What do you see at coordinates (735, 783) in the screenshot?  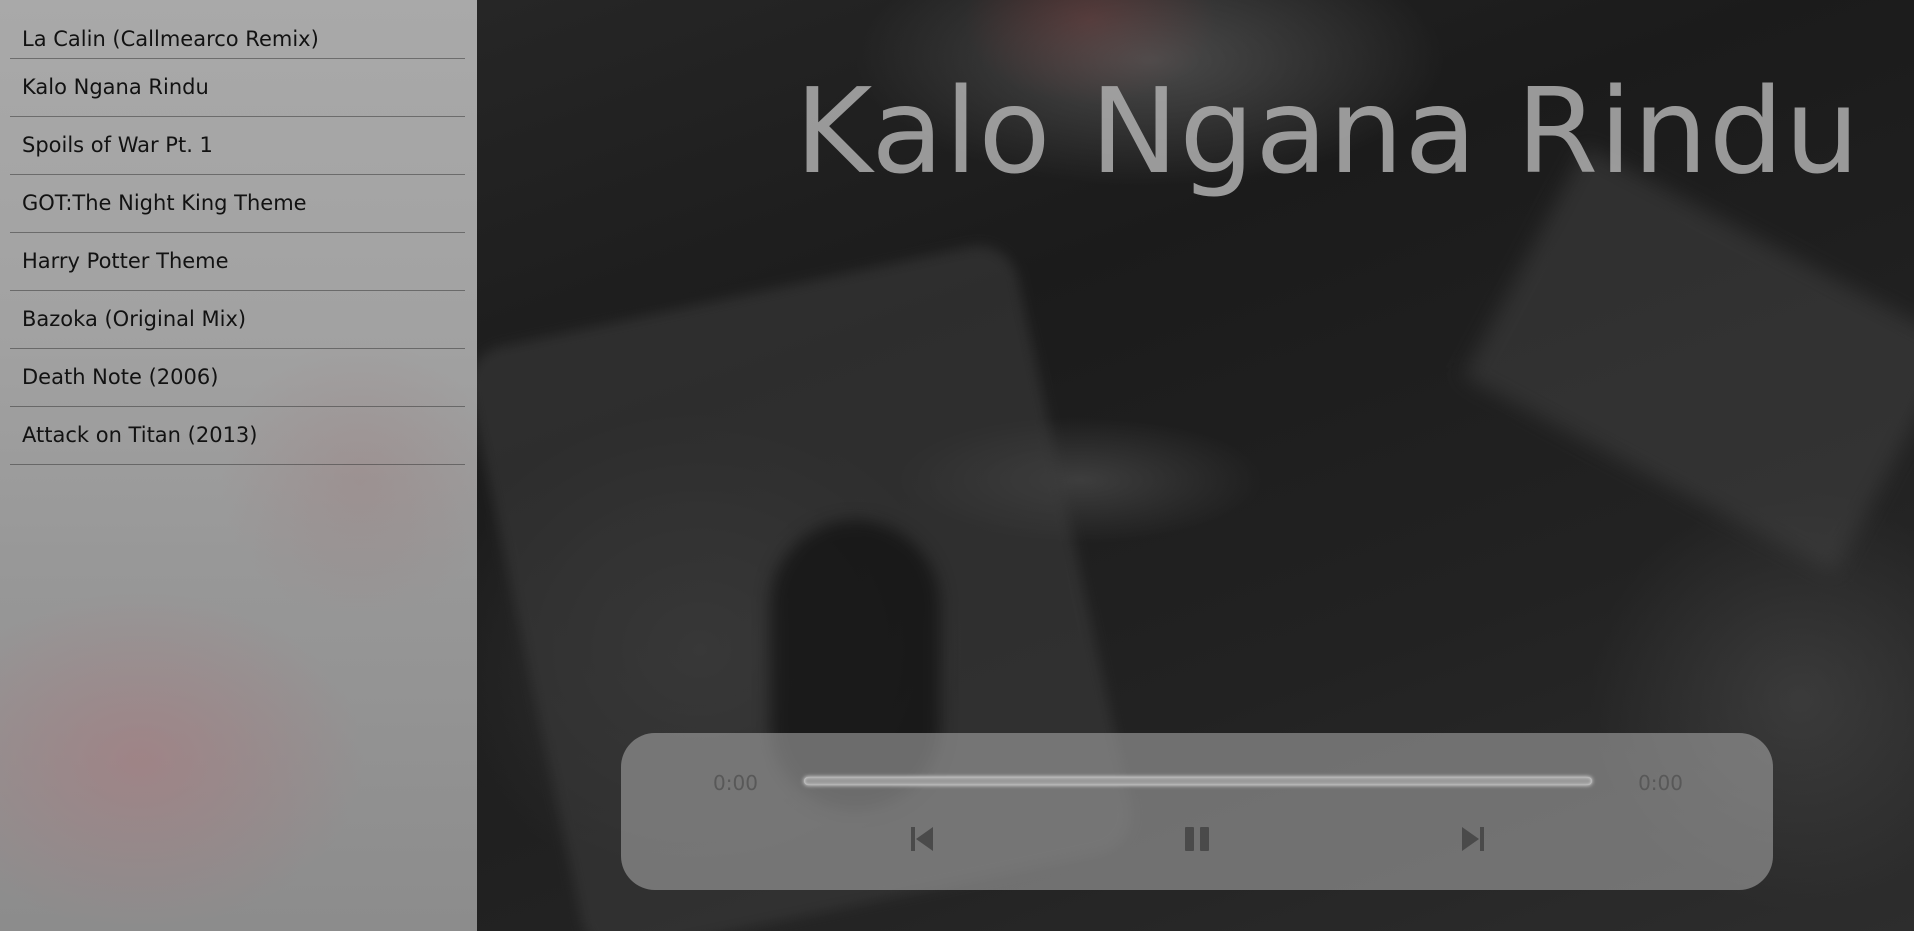 I see `current-time: 0:00` at bounding box center [735, 783].